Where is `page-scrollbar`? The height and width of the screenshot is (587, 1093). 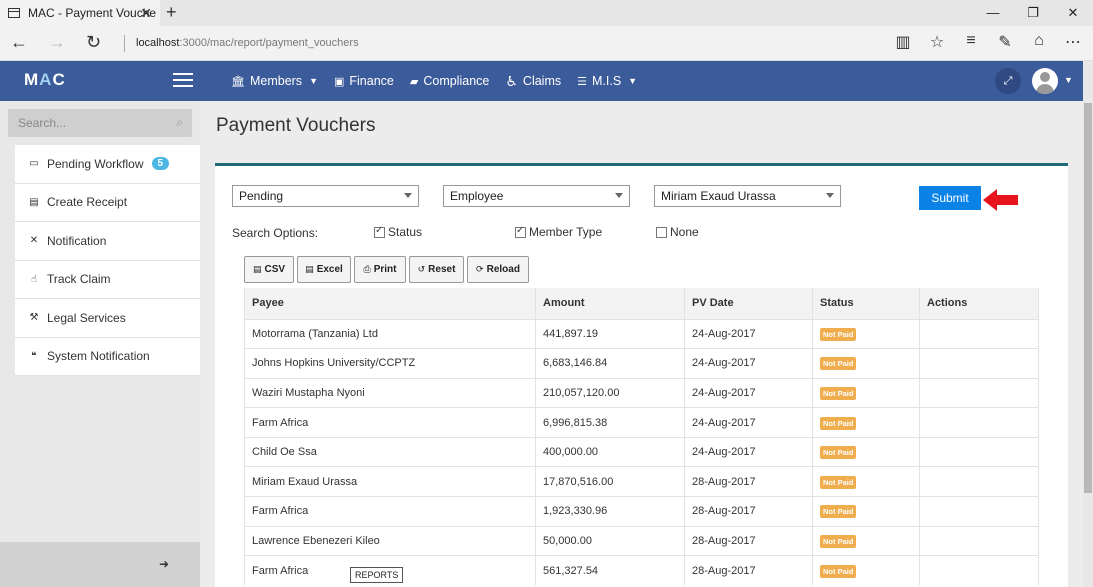 page-scrollbar is located at coordinates (1088, 324).